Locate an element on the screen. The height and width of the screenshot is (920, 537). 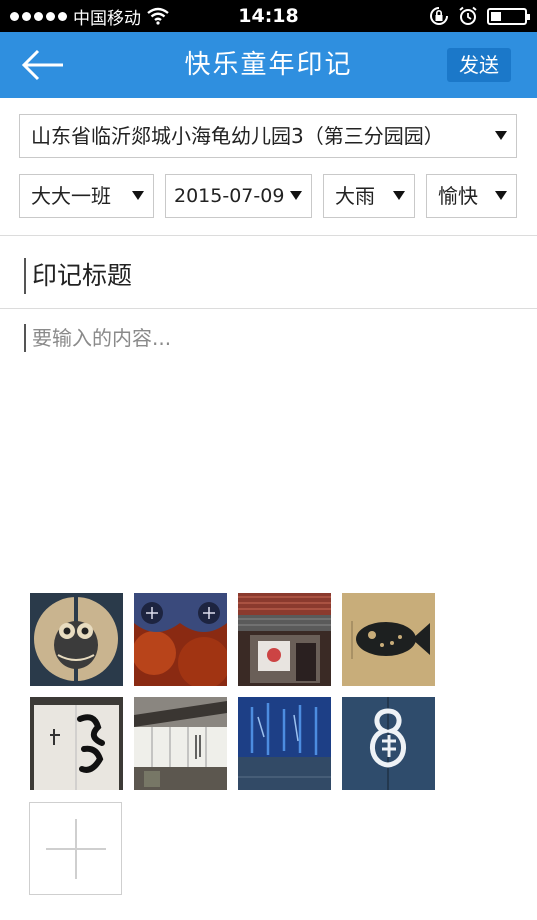
class-select: 大大一班 is located at coordinates (86, 196).